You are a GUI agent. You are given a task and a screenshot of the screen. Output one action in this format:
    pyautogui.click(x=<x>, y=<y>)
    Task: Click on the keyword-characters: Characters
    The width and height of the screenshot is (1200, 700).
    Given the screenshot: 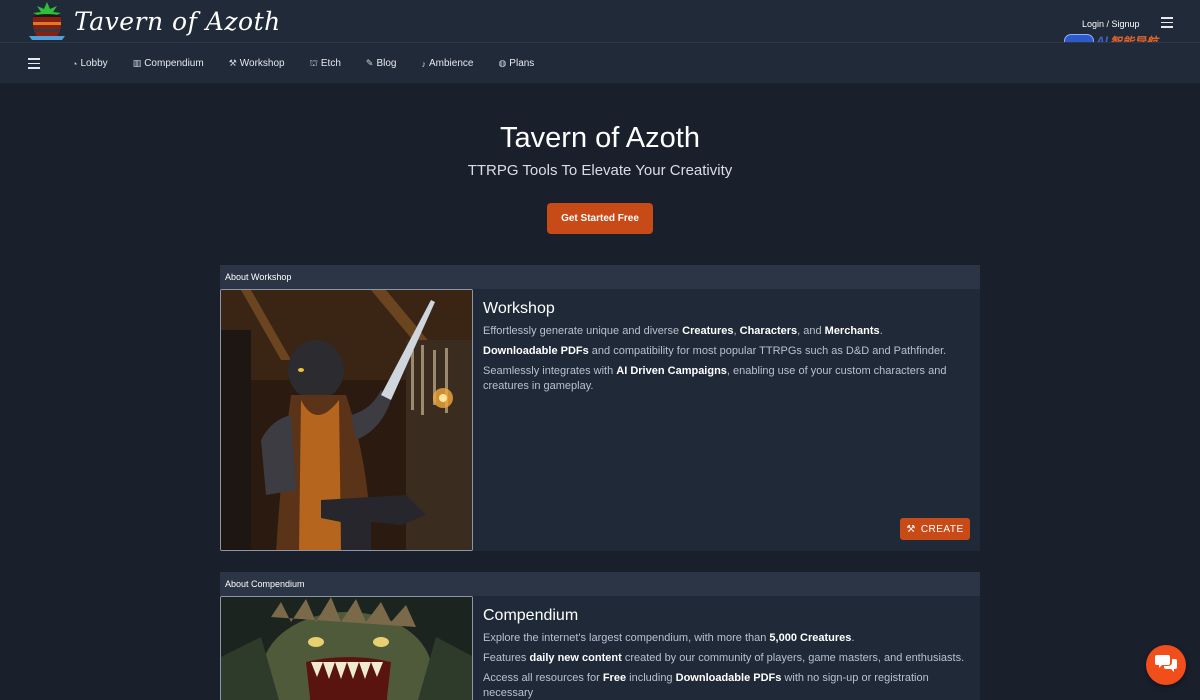 What is the action you would take?
    pyautogui.click(x=768, y=331)
    